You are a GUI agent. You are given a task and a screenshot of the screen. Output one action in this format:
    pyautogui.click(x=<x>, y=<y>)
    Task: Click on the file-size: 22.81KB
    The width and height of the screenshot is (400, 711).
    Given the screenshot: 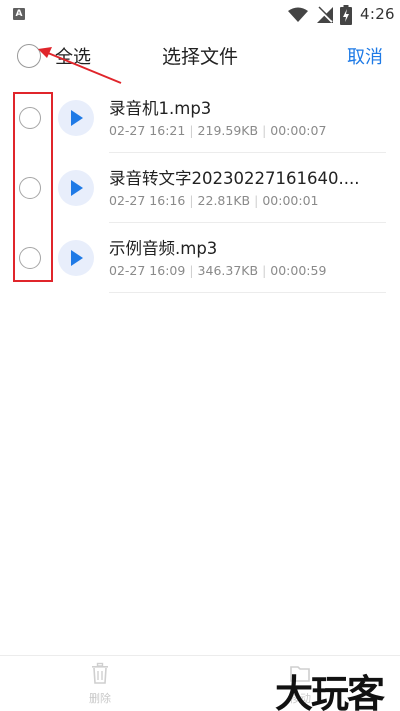 What is the action you would take?
    pyautogui.click(x=224, y=200)
    